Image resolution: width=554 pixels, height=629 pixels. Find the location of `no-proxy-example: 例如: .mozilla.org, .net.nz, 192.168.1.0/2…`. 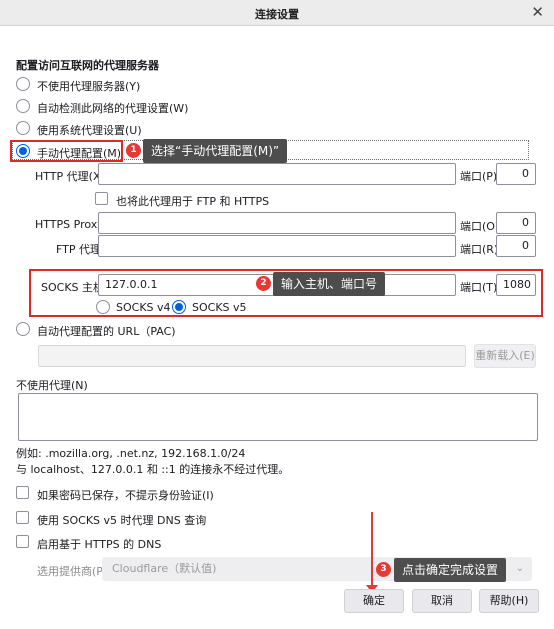

no-proxy-example: 例如: .mozilla.org, .net.nz, 192.168.1.0/2… is located at coordinates (131, 453).